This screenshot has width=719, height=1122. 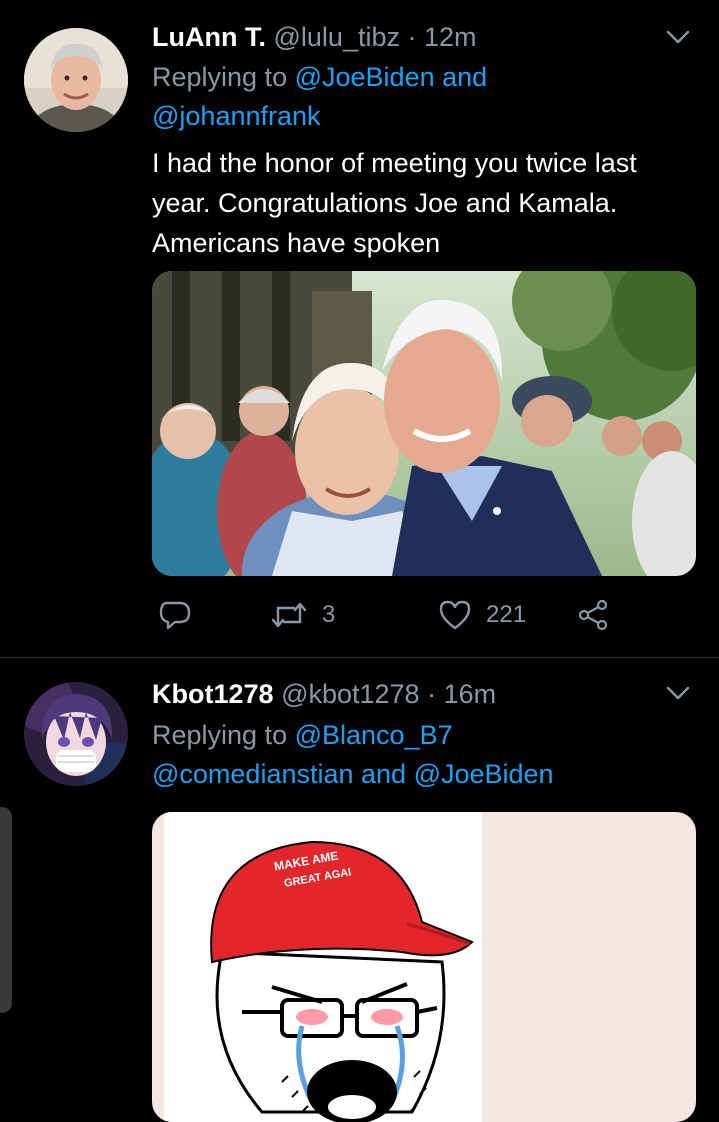 What do you see at coordinates (506, 614) in the screenshot?
I see `like-count: 221` at bounding box center [506, 614].